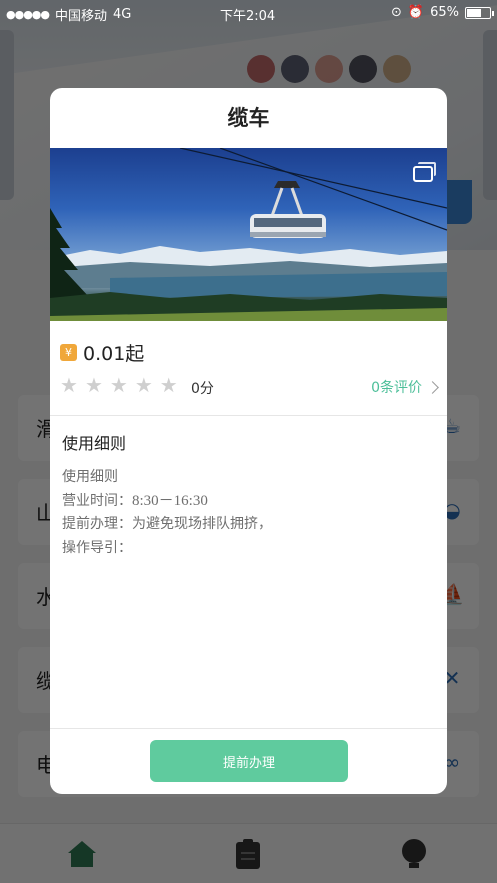  What do you see at coordinates (444, 12) in the screenshot?
I see `battery-percent: 65%` at bounding box center [444, 12].